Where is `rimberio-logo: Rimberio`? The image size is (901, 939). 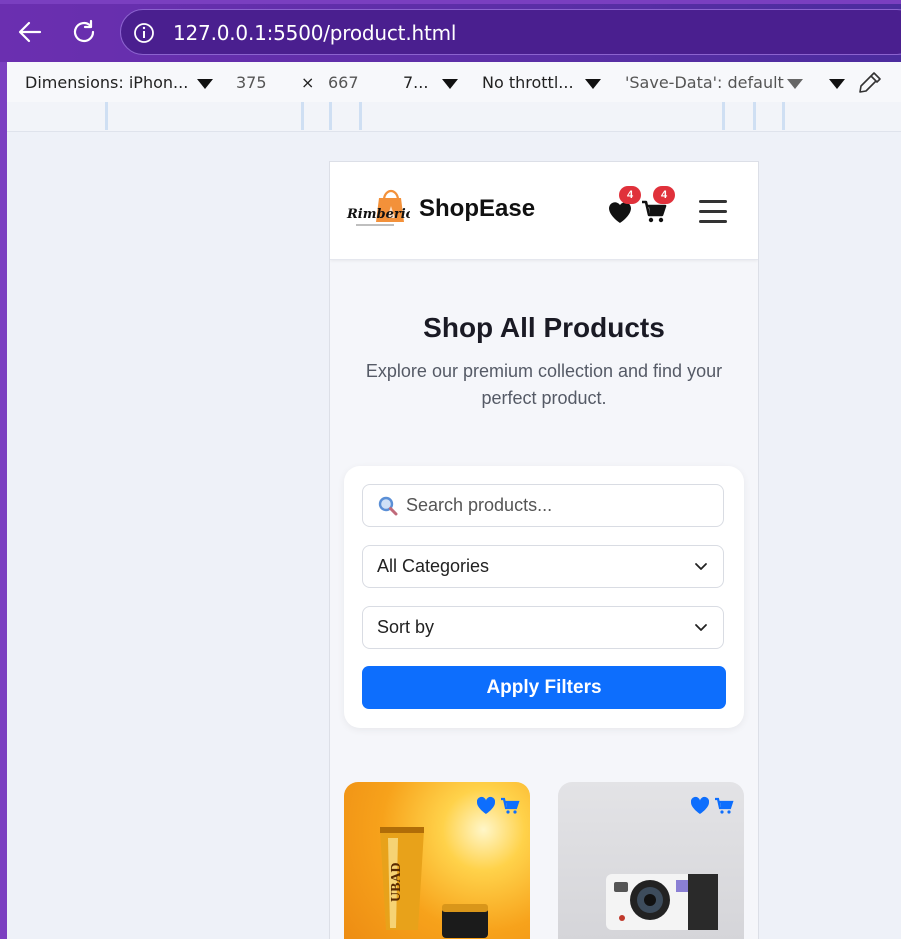
rimberio-logo: Rimberio is located at coordinates (378, 210).